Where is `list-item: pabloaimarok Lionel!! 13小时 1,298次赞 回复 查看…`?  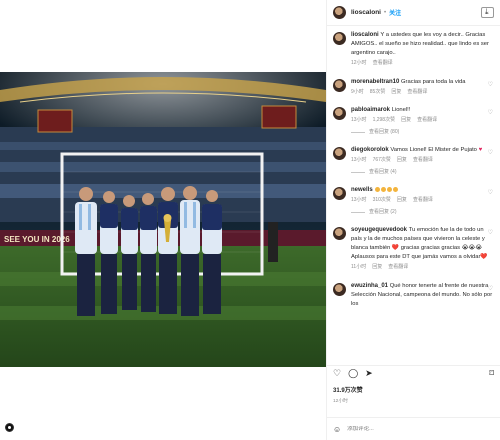
list-item: pabloaimarok Lionel!! 13小时 1,298次赞 回复 查看… is located at coordinates (413, 121).